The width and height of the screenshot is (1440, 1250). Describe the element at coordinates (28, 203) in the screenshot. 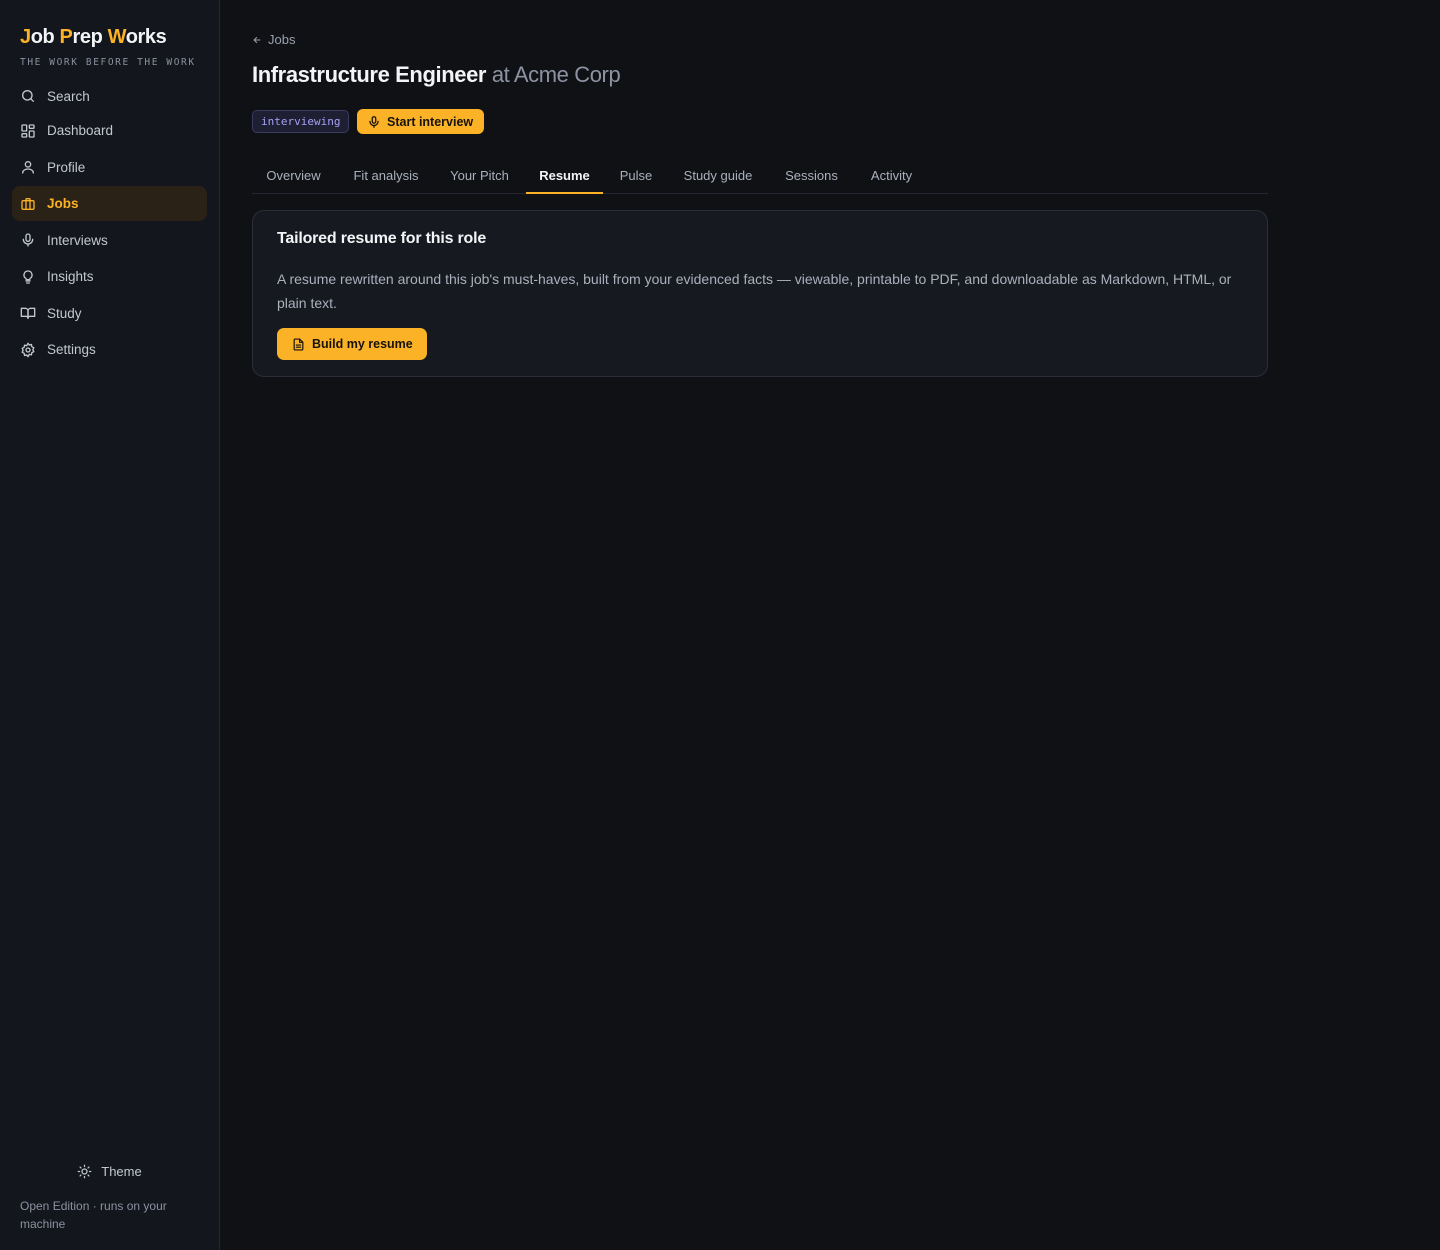

I see `briefcase-icon` at that location.